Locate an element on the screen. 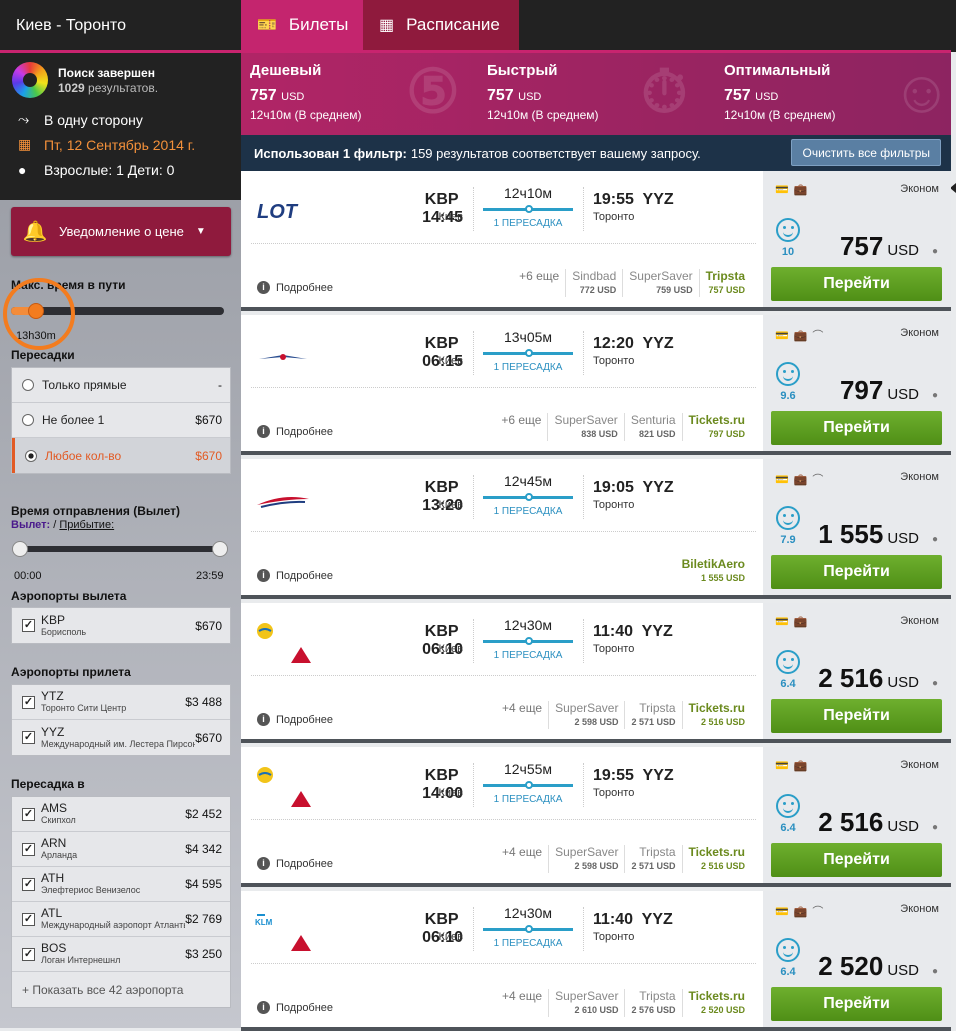 This screenshot has height=1031, width=956. dep-time-slider is located at coordinates (118, 549).